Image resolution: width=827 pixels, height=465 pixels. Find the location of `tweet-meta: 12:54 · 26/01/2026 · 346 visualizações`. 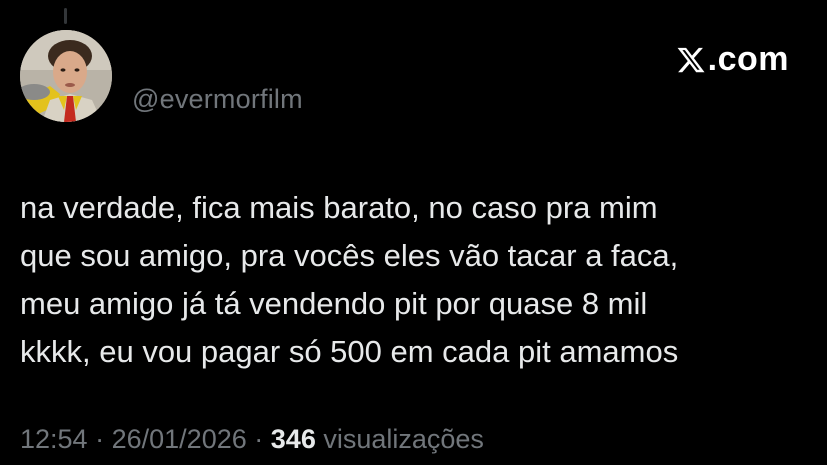

tweet-meta: 12:54 · 26/01/2026 · 346 visualizações is located at coordinates (252, 439).